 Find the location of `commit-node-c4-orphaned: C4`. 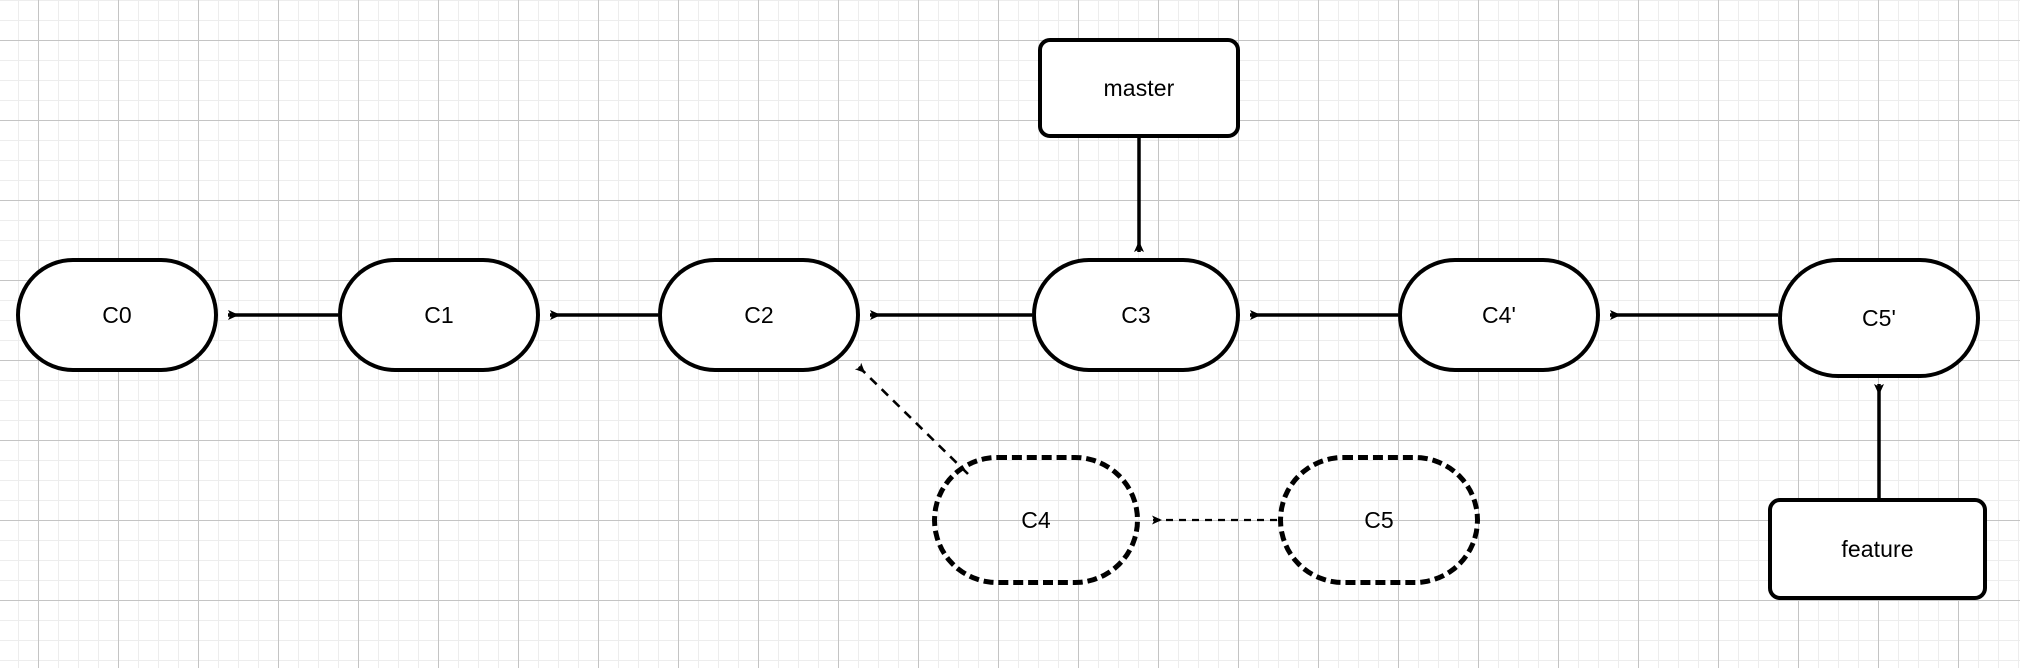

commit-node-c4-orphaned: C4 is located at coordinates (1036, 520).